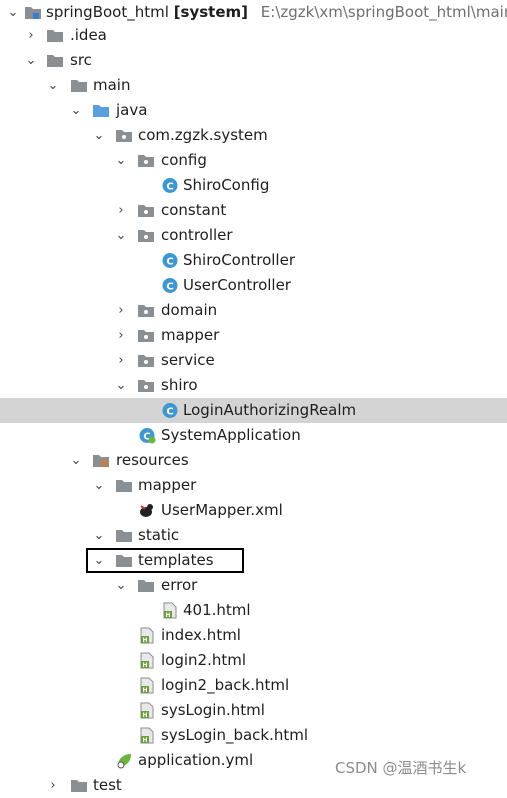 The width and height of the screenshot is (507, 798). Describe the element at coordinates (124, 760) in the screenshot. I see `spring-yml-icon` at that location.